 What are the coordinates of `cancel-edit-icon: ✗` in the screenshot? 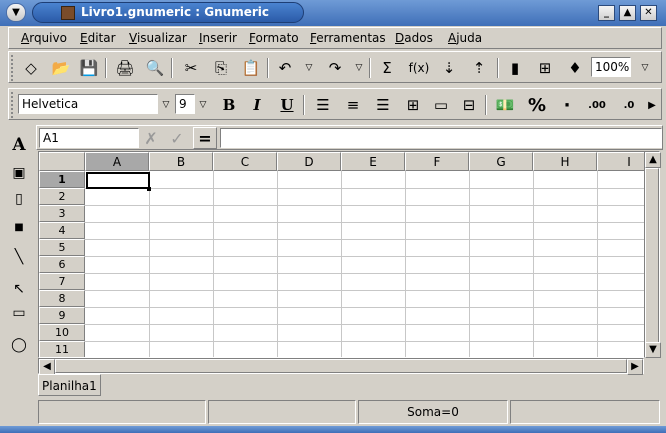 It's located at (151, 138).